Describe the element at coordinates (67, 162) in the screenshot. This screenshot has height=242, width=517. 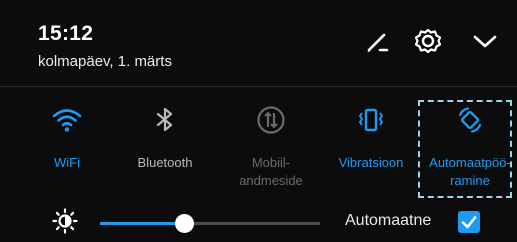
I see `wifi-label: WiFi` at that location.